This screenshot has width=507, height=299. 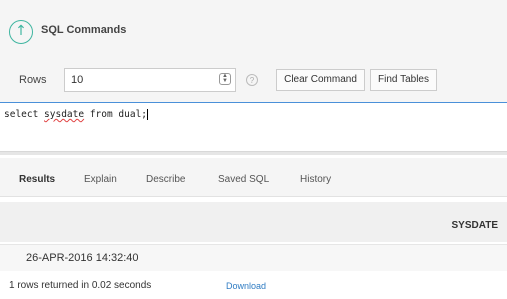 I want to click on tab-saved-sql: Saved SQL, so click(x=243, y=179).